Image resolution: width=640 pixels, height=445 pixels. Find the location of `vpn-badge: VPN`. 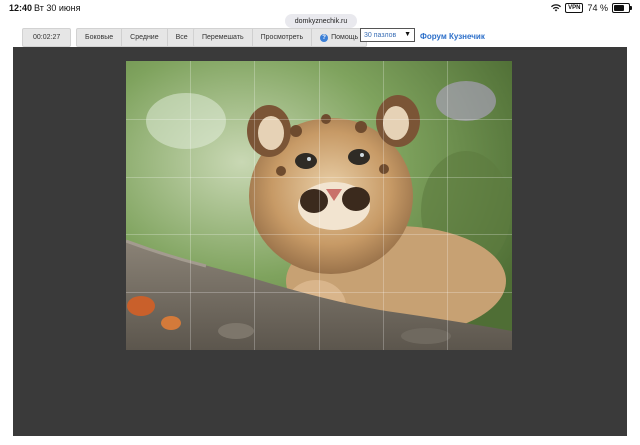

vpn-badge: VPN is located at coordinates (574, 8).